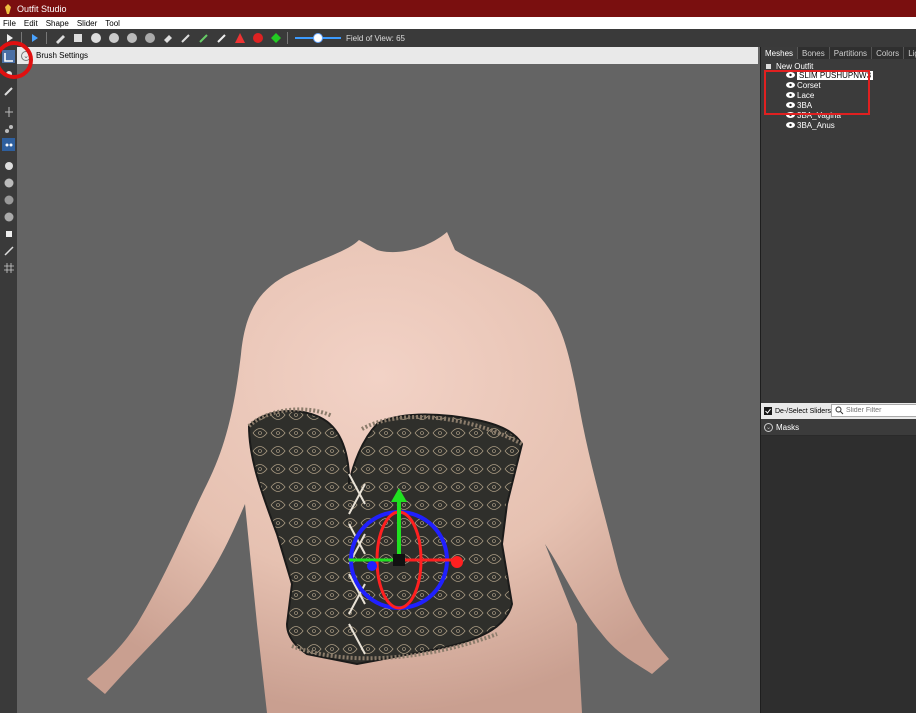  I want to click on stop-icon, so click(258, 38).